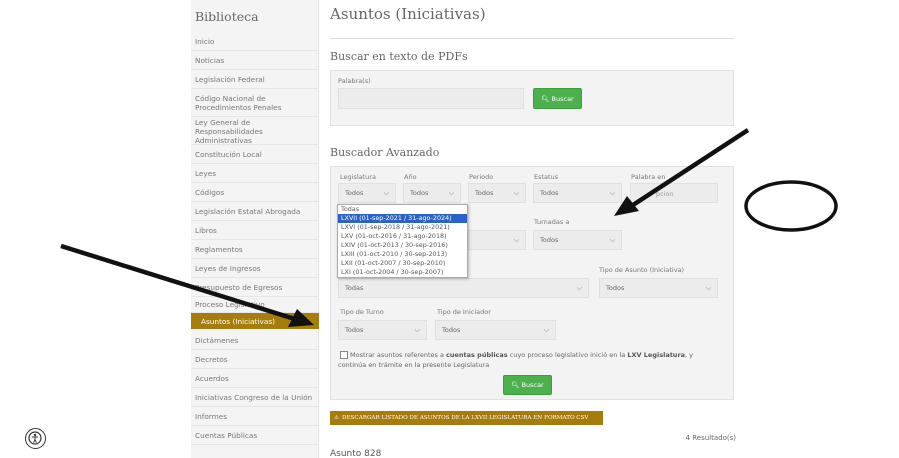 The image size is (899, 458). I want to click on dropdown-option: LXI (01-oct-2004 / 30-sep-2007), so click(402, 272).